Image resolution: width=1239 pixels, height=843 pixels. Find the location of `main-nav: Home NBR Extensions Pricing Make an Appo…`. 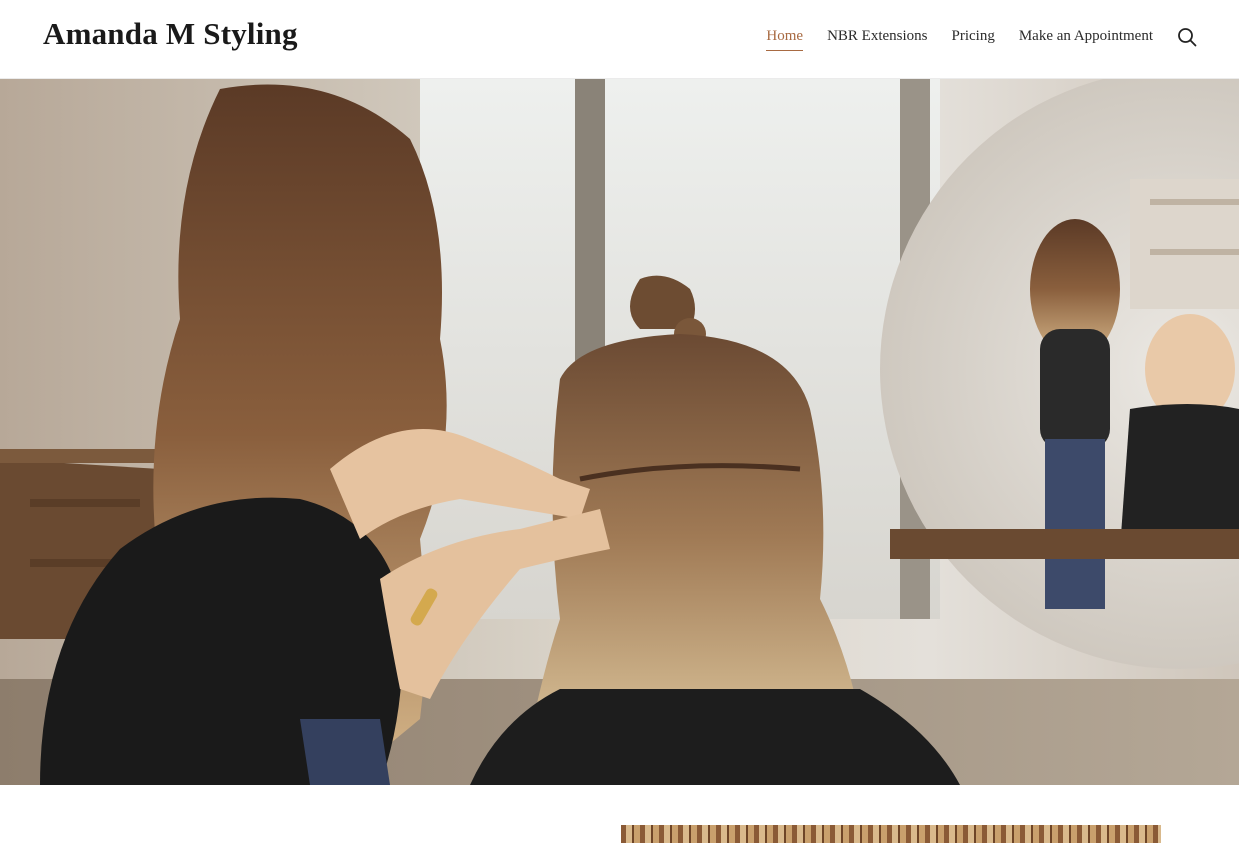

main-nav: Home NBR Extensions Pricing Make an Appo… is located at coordinates (959, 38).